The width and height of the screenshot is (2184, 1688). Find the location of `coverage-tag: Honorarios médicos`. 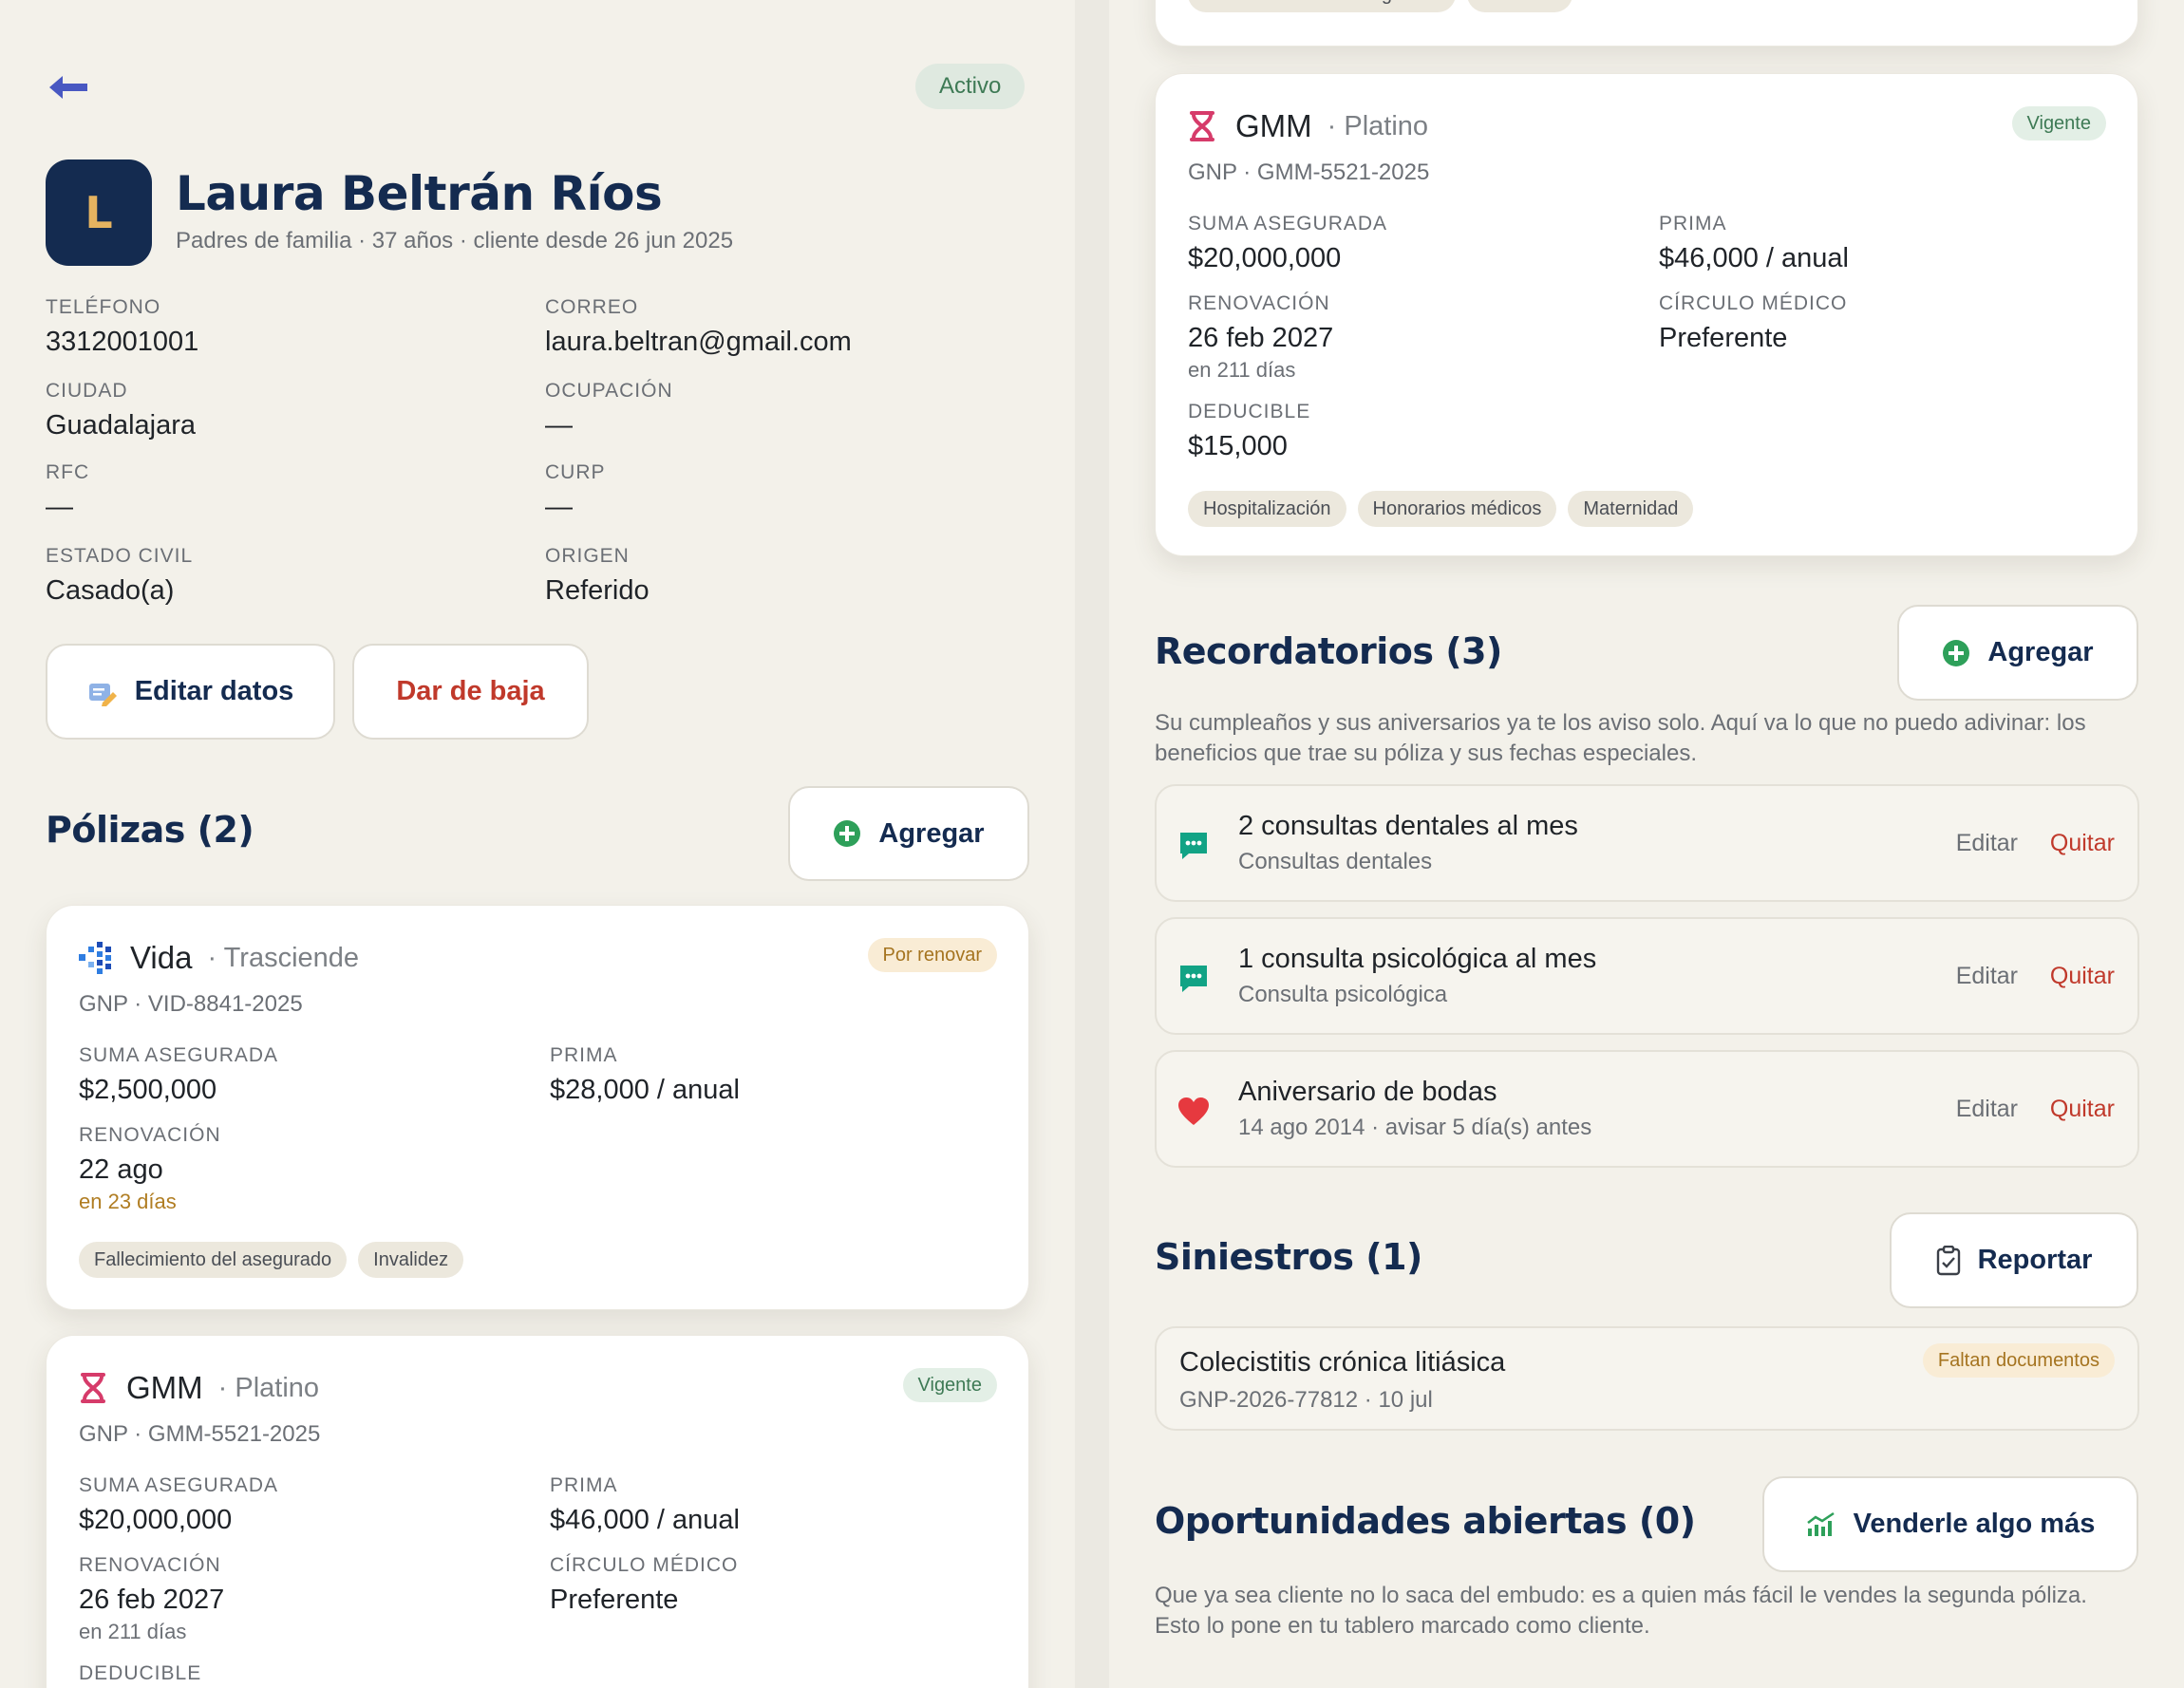

coverage-tag: Honorarios médicos is located at coordinates (1457, 509).